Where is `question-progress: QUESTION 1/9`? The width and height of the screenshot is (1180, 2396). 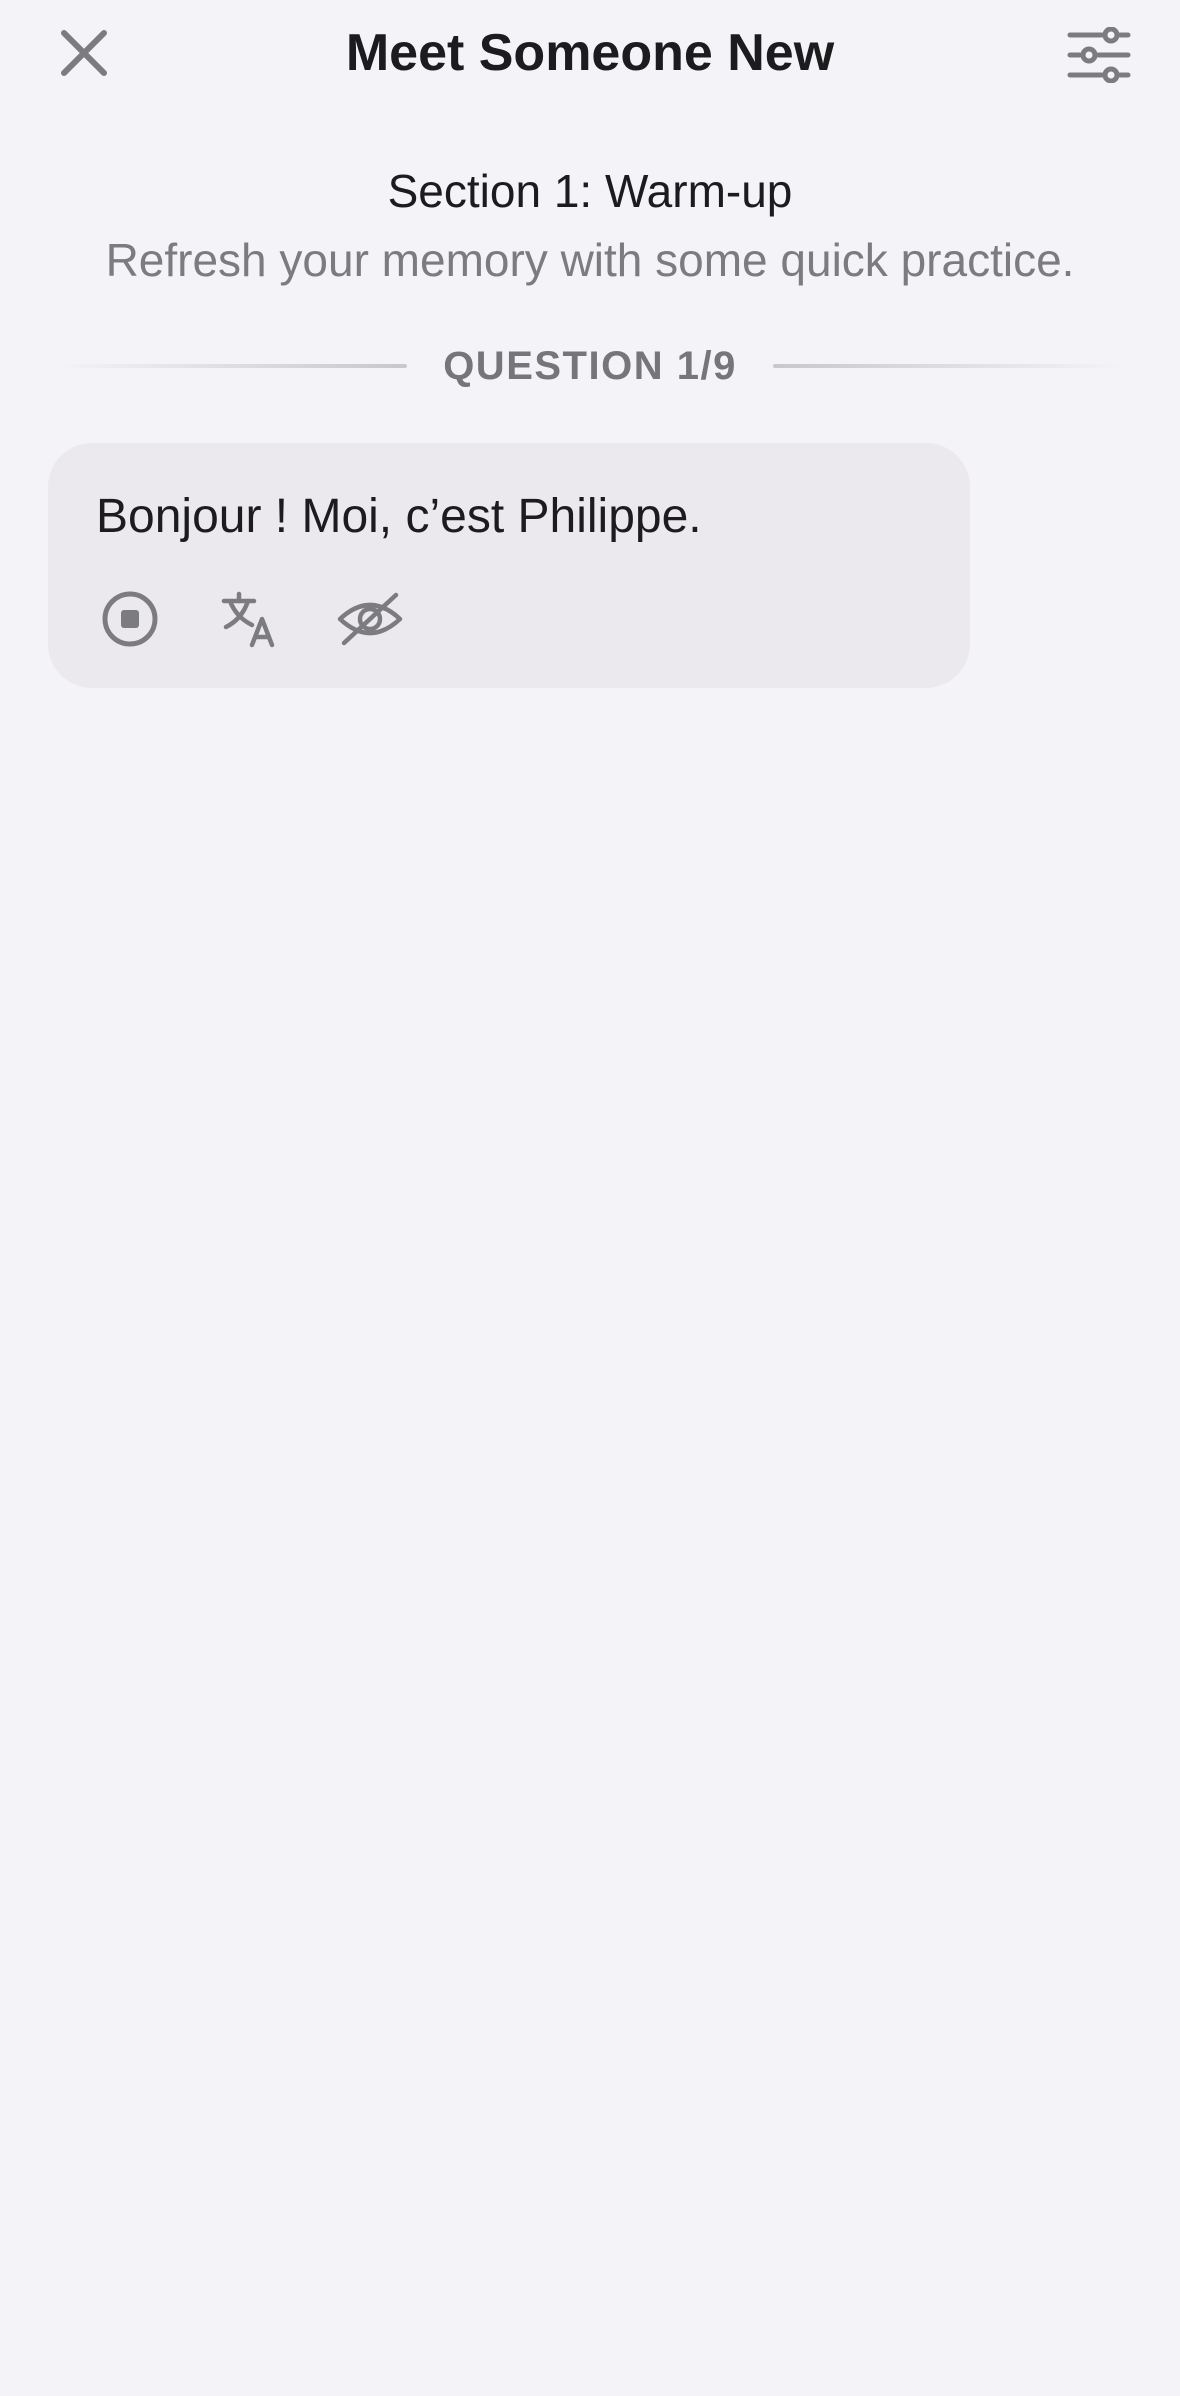 question-progress: QUESTION 1/9 is located at coordinates (590, 366).